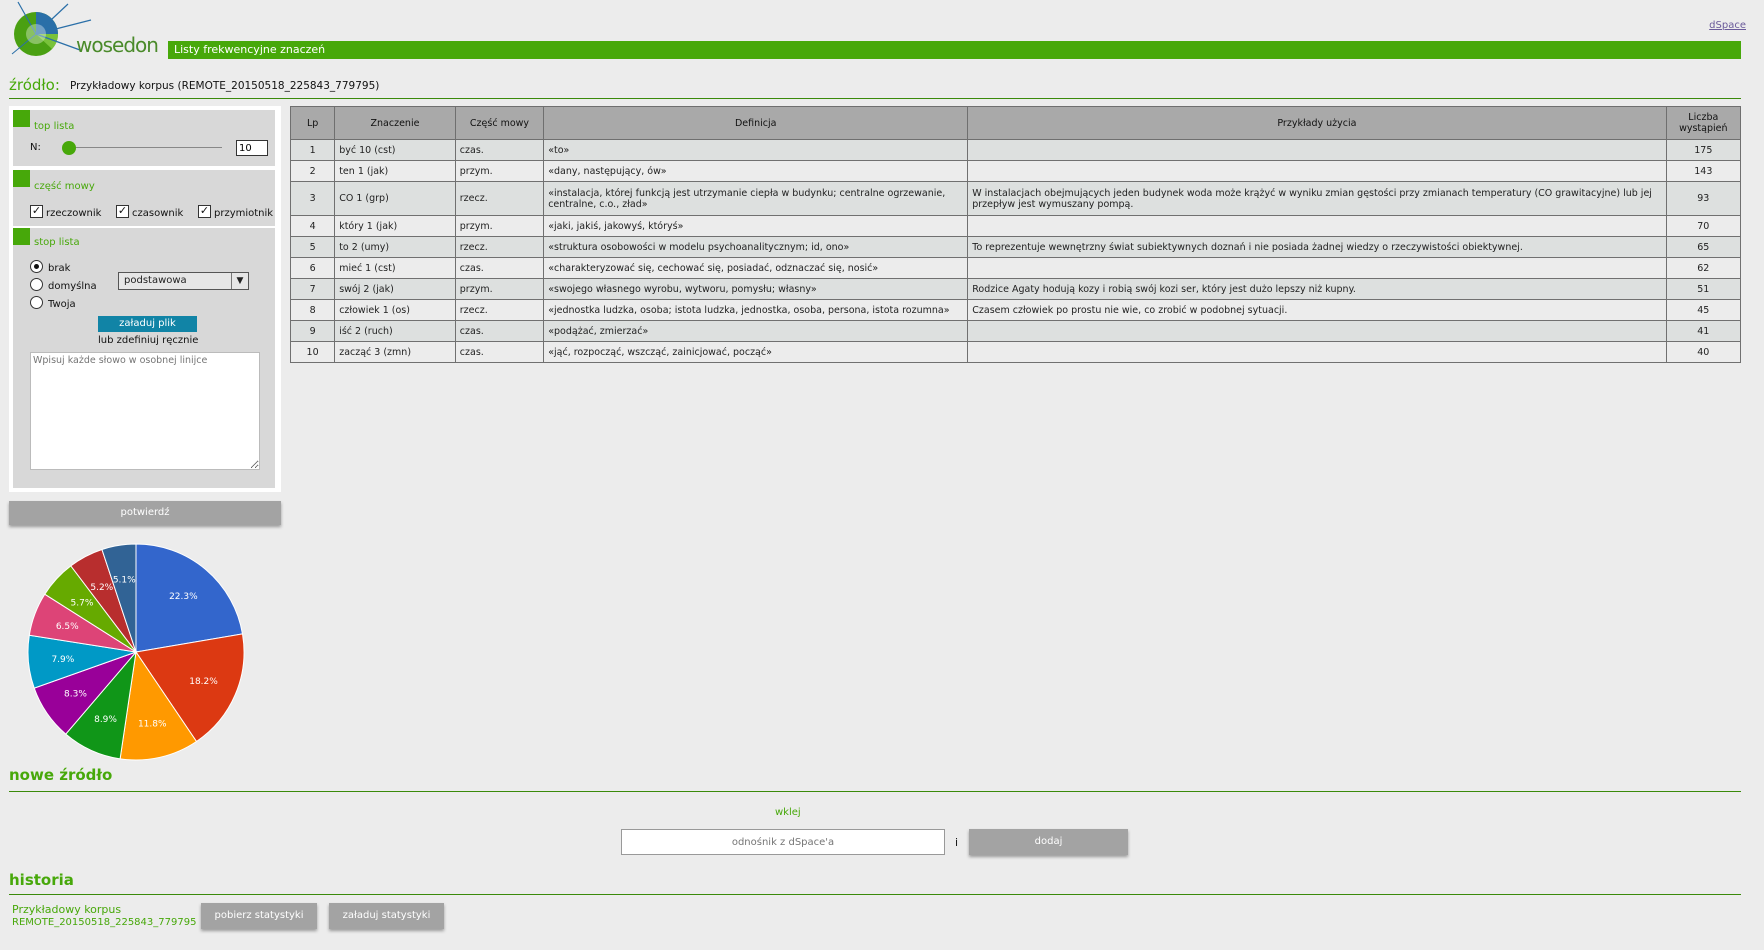 This screenshot has height=950, width=1764. Describe the element at coordinates (1703, 150) in the screenshot. I see `cell-count: 175` at that location.